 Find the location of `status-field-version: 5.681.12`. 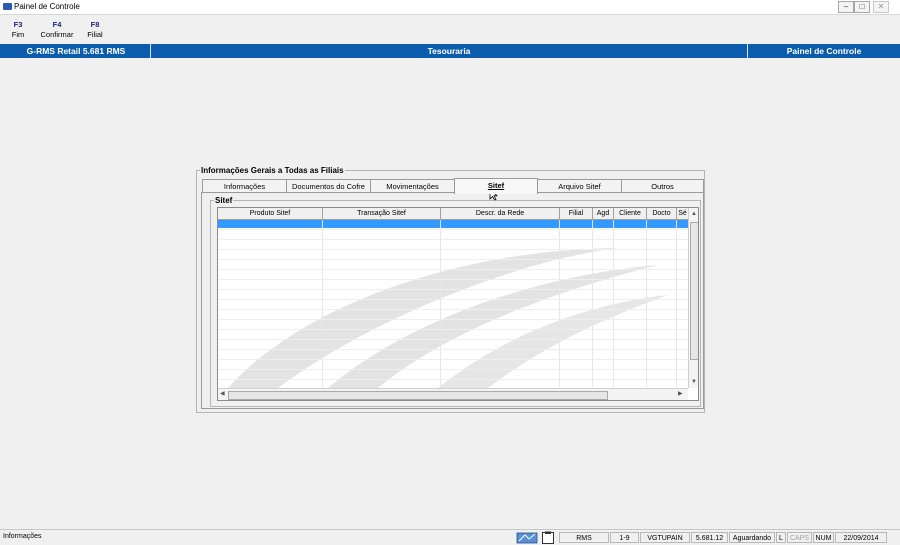

status-field-version: 5.681.12 is located at coordinates (709, 537).